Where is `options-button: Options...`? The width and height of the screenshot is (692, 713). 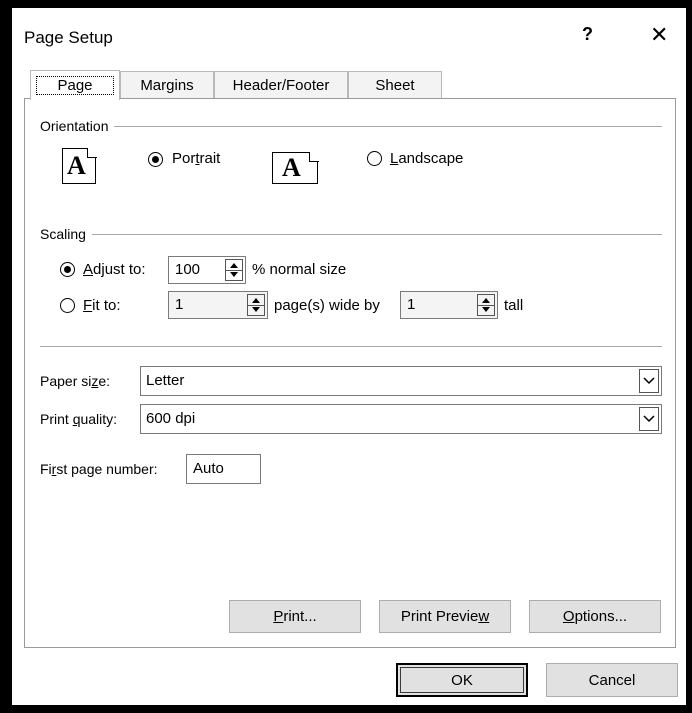 options-button: Options... is located at coordinates (595, 616).